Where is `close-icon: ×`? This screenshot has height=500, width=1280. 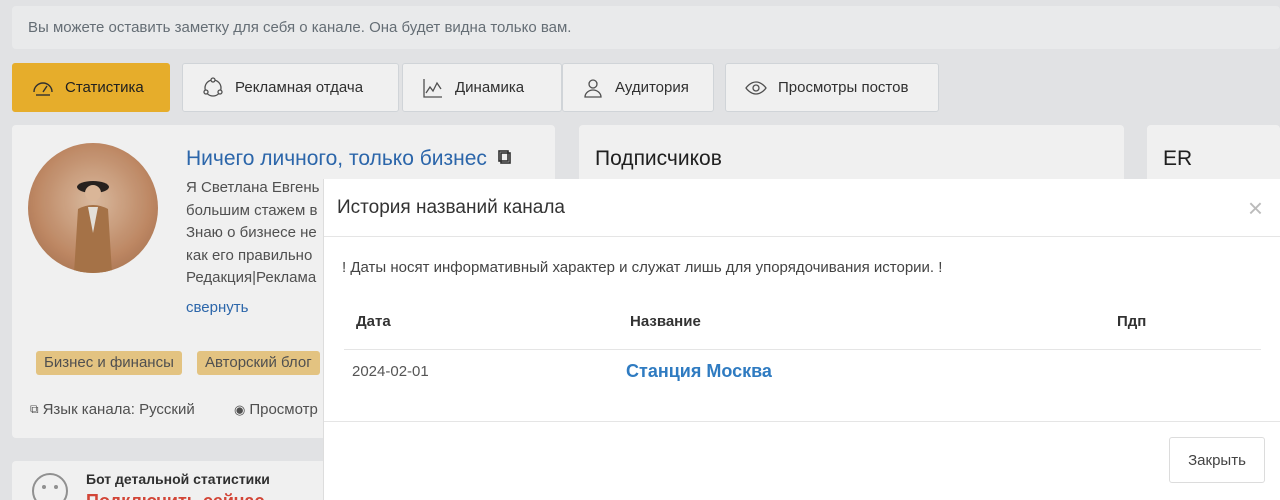 close-icon: × is located at coordinates (1255, 208).